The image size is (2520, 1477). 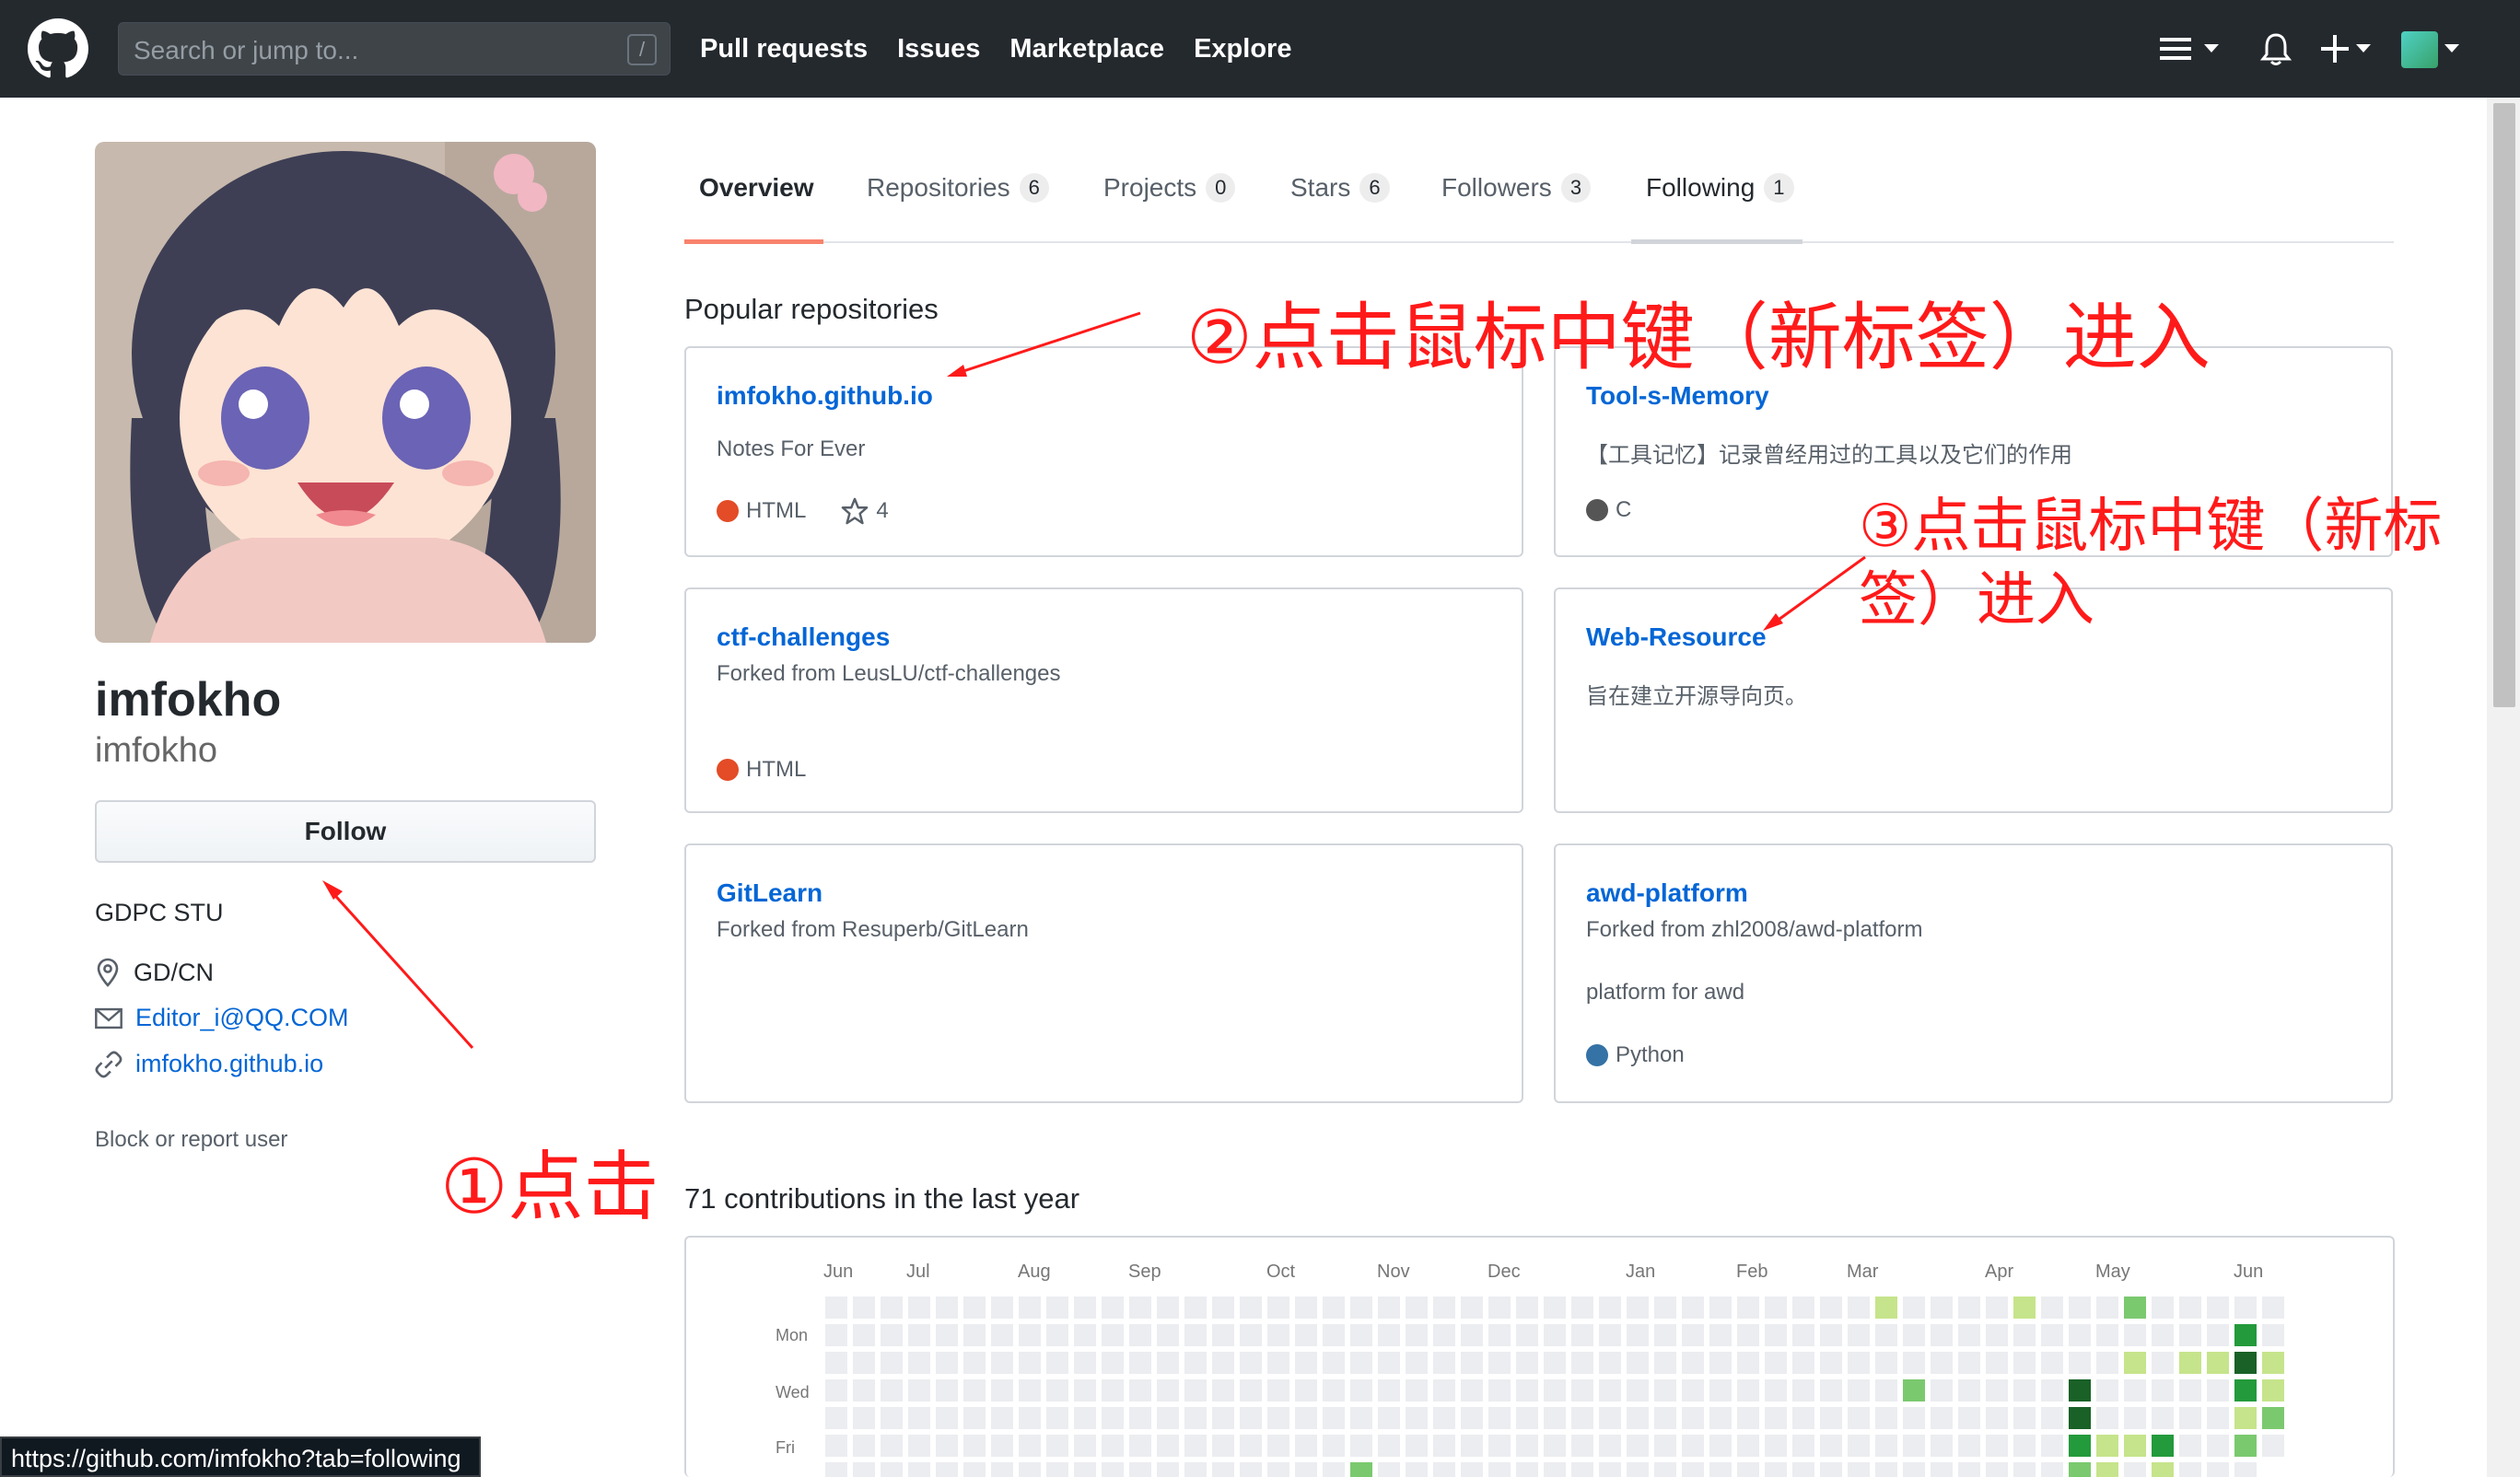 What do you see at coordinates (549, 1187) in the screenshot?
I see `annotation-step-1: ①点击` at bounding box center [549, 1187].